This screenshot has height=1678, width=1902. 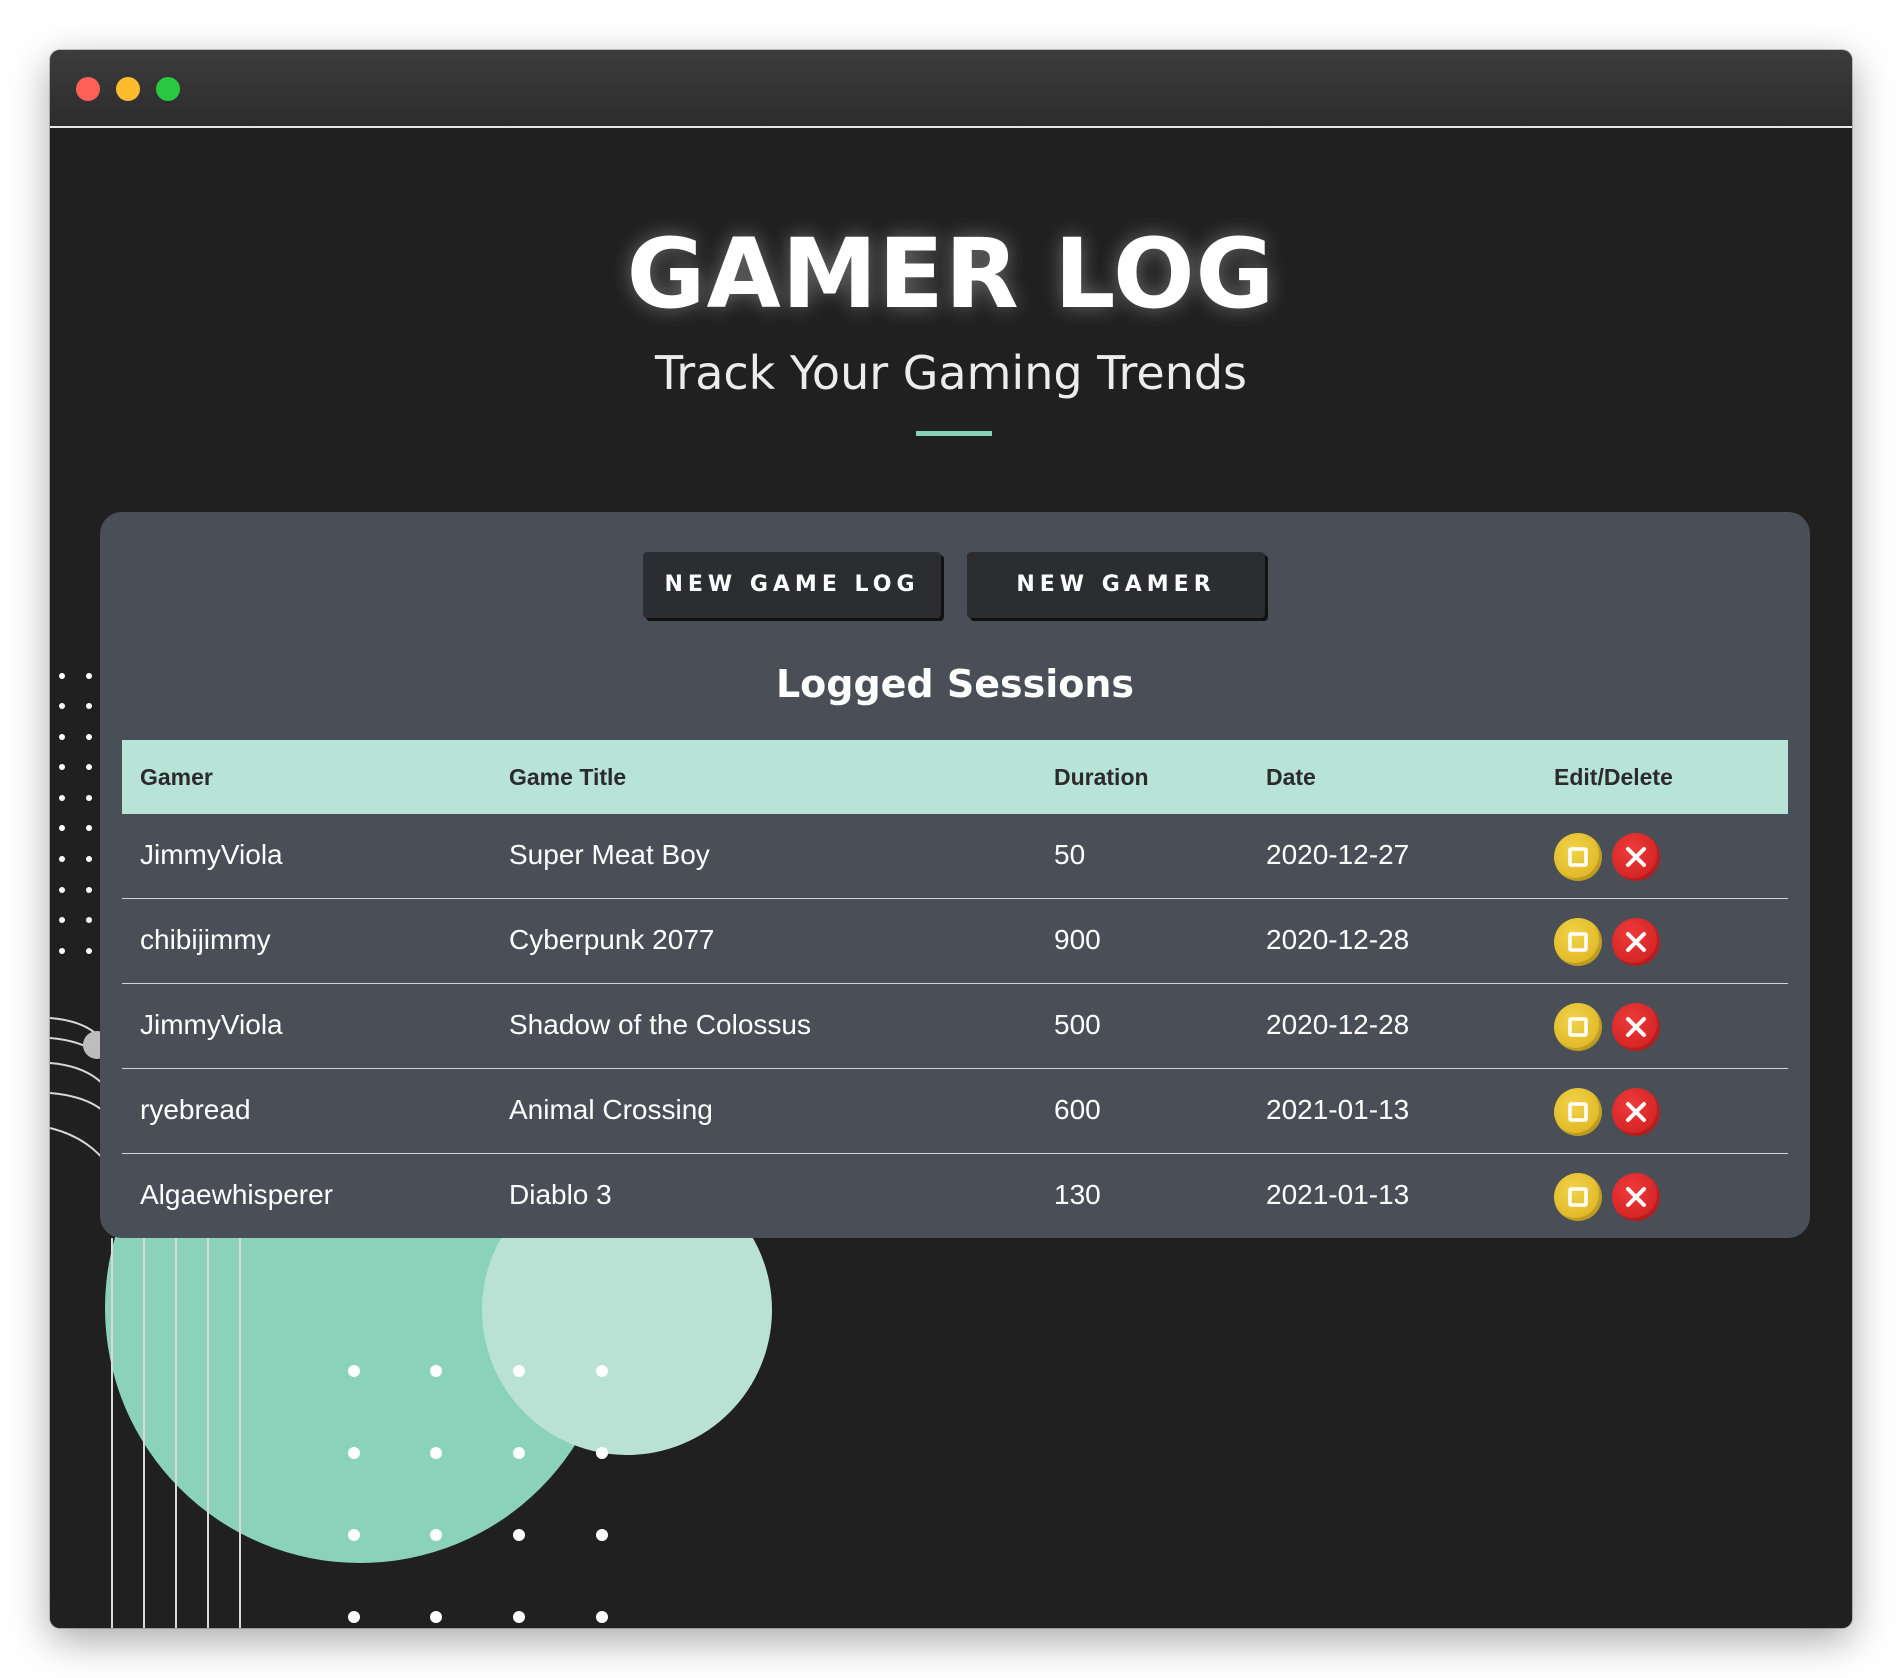 What do you see at coordinates (955, 941) in the screenshot?
I see `table-row: chibijimmy Cyberpunk 2077 900 2020-12-28` at bounding box center [955, 941].